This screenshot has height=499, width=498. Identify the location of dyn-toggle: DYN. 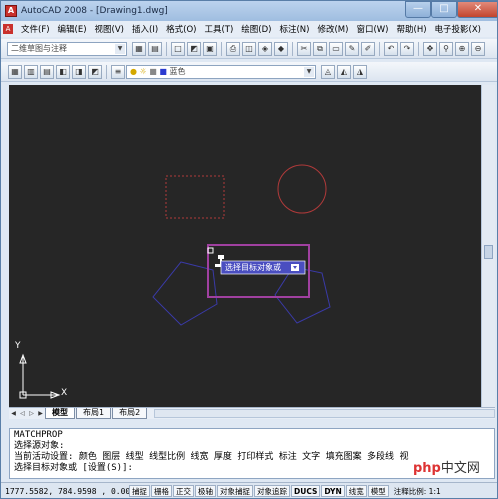
(333, 491).